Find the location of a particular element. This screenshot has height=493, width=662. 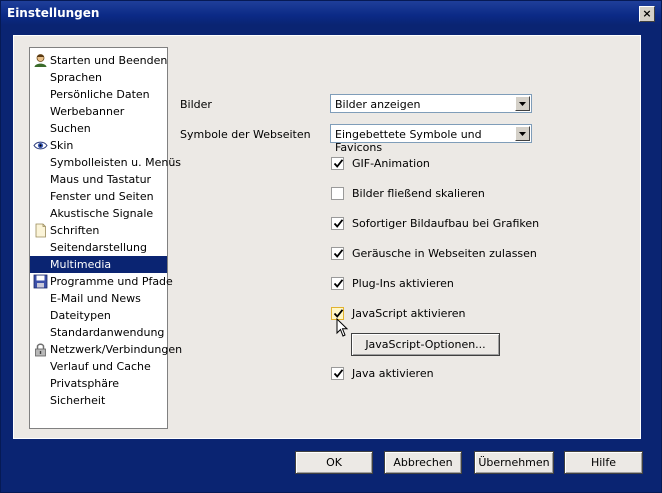

checkbox-row-6: JavaScript aktivieren is located at coordinates (446, 315).